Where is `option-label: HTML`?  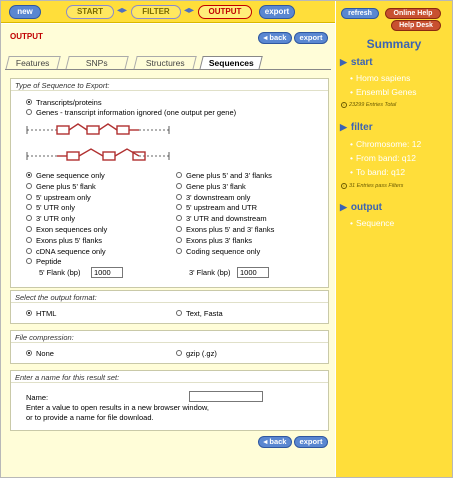 option-label: HTML is located at coordinates (46, 313).